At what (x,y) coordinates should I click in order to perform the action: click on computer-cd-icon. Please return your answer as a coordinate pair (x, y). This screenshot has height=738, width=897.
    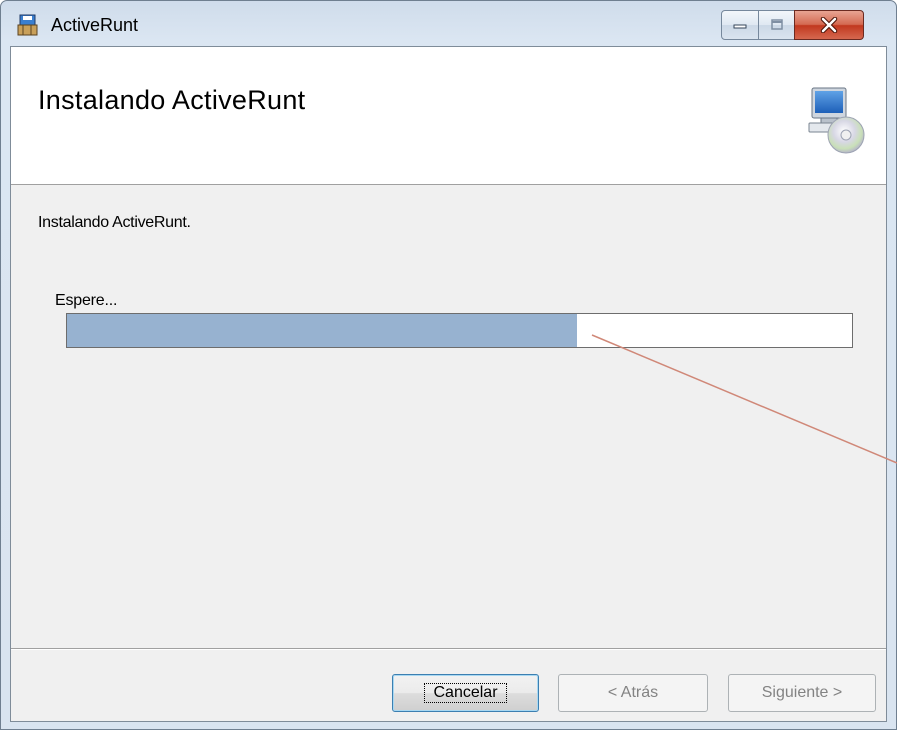
    Looking at the image, I should click on (836, 120).